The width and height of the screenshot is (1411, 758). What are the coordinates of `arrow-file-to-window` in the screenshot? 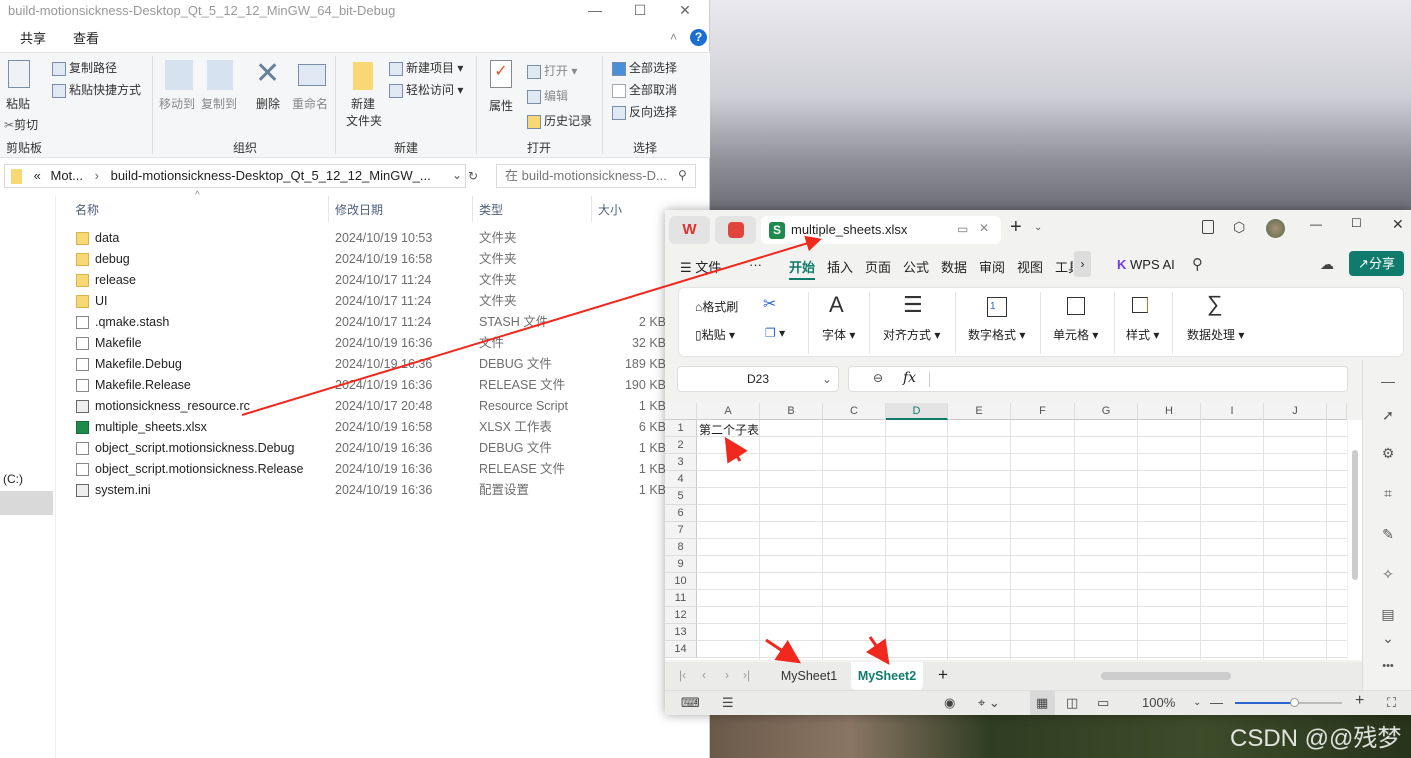 It's located at (531, 325).